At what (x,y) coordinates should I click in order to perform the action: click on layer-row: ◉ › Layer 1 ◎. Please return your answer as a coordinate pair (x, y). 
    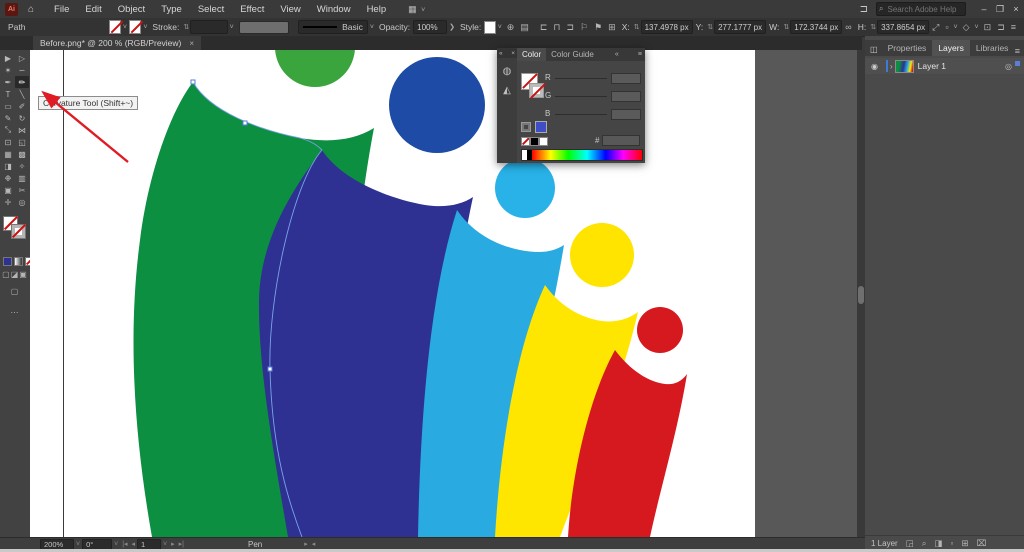
    Looking at the image, I should click on (944, 66).